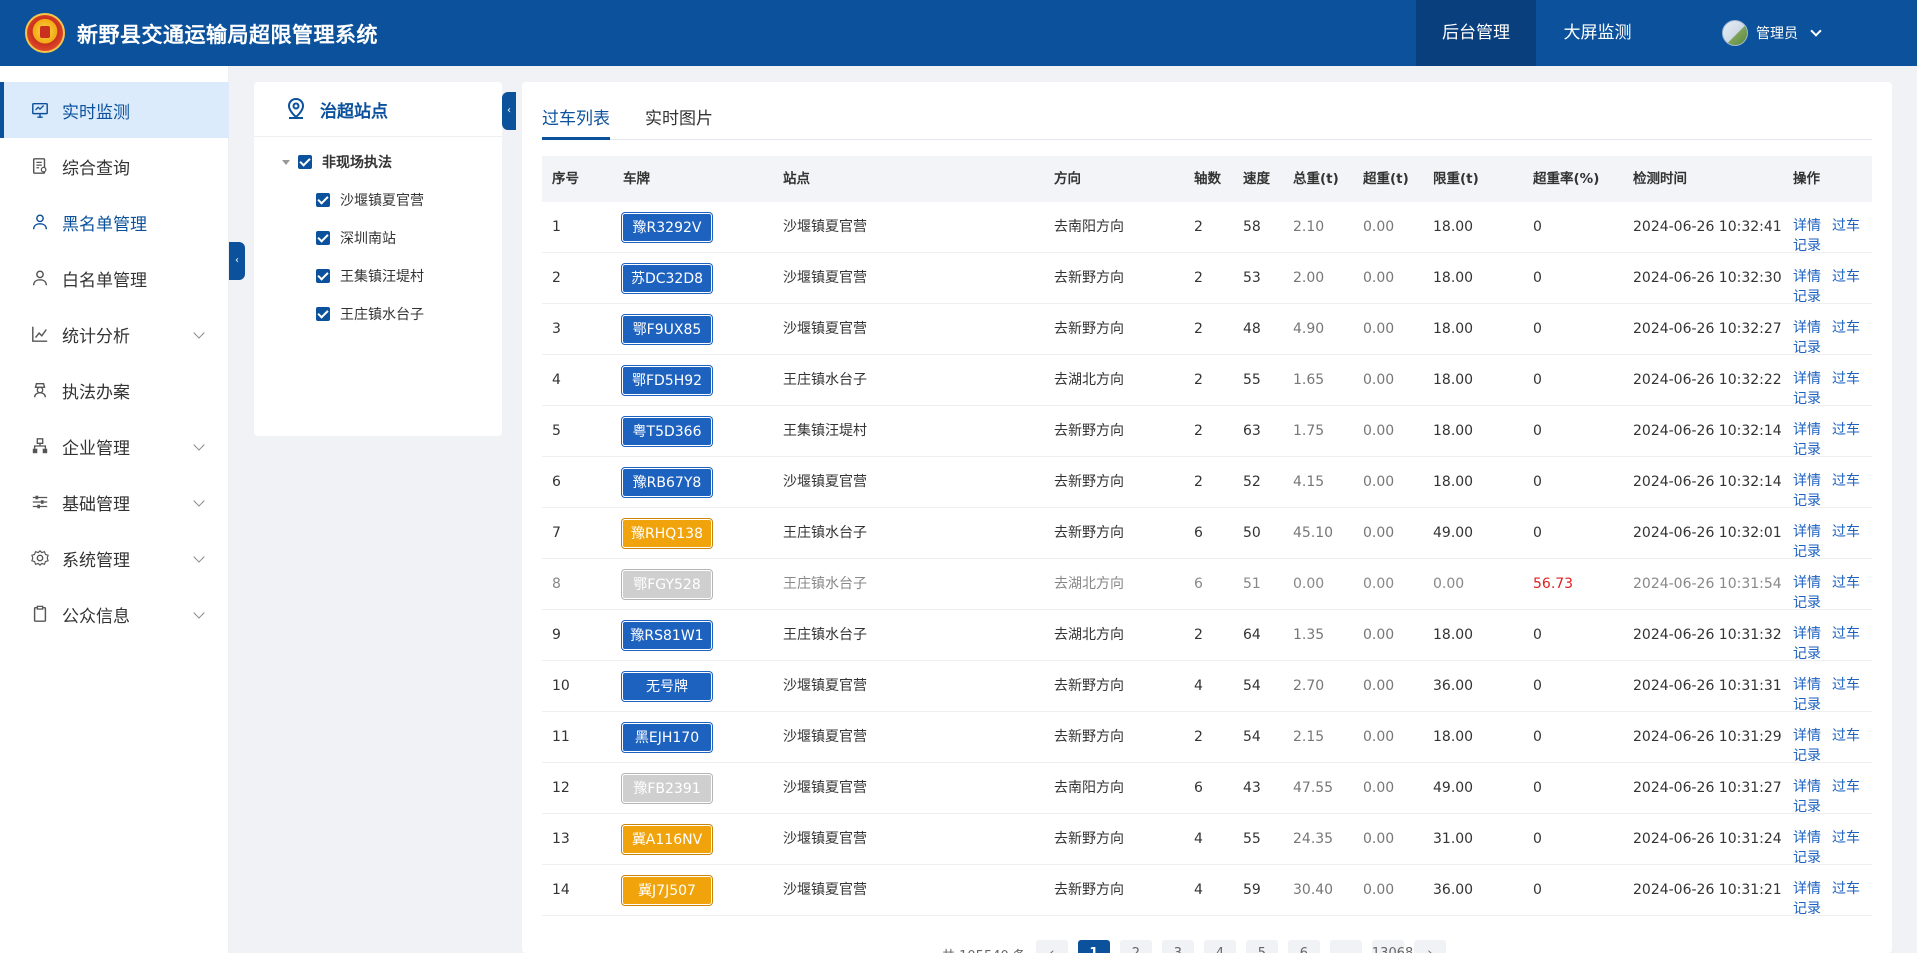  Describe the element at coordinates (1219, 946) in the screenshot. I see `page-button: 4` at that location.